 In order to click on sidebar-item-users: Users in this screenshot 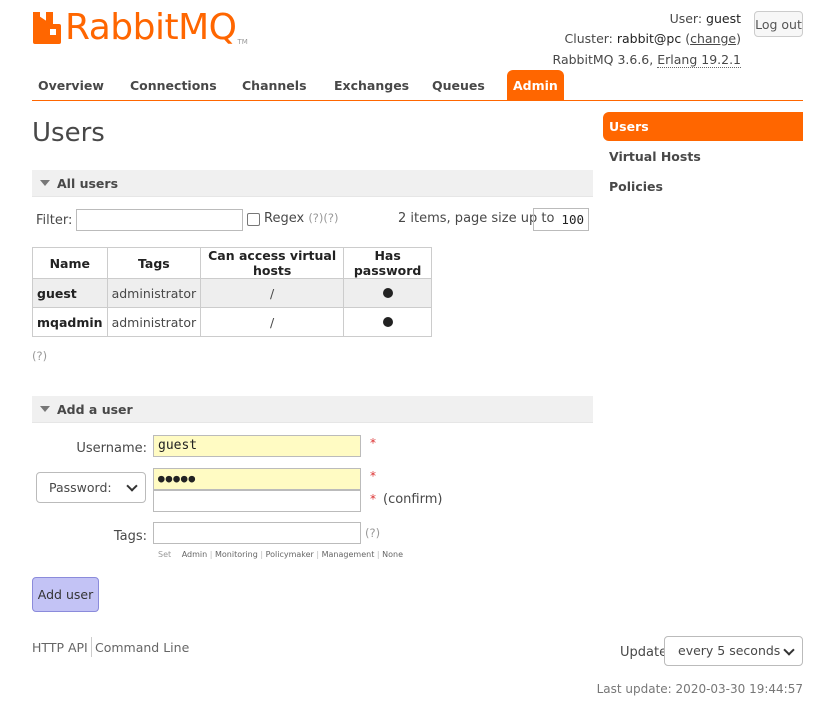, I will do `click(703, 126)`.